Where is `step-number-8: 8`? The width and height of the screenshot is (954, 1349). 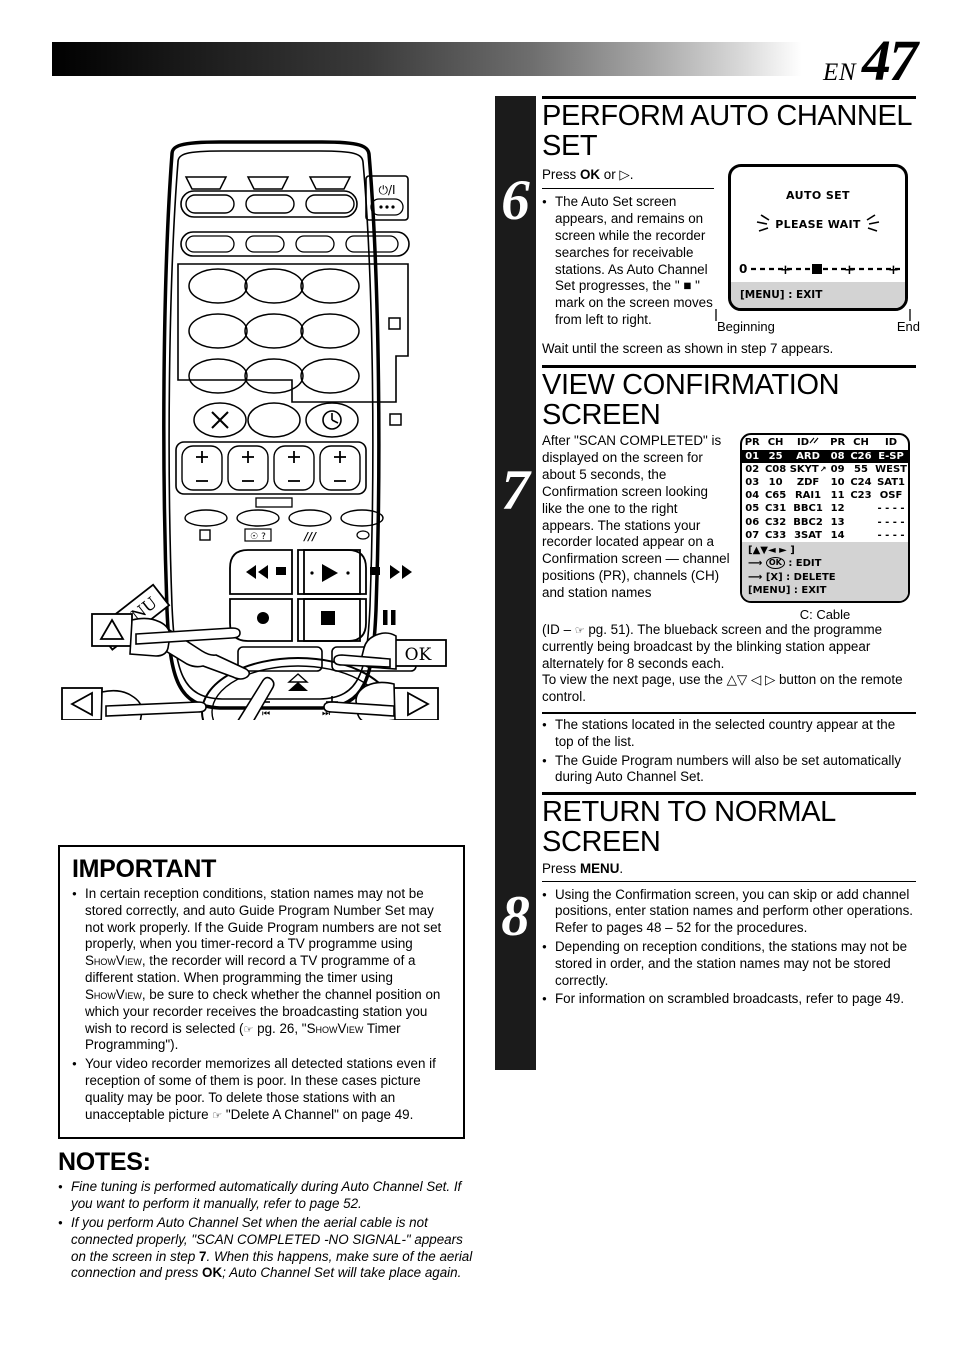 step-number-8: 8 is located at coordinates (515, 916).